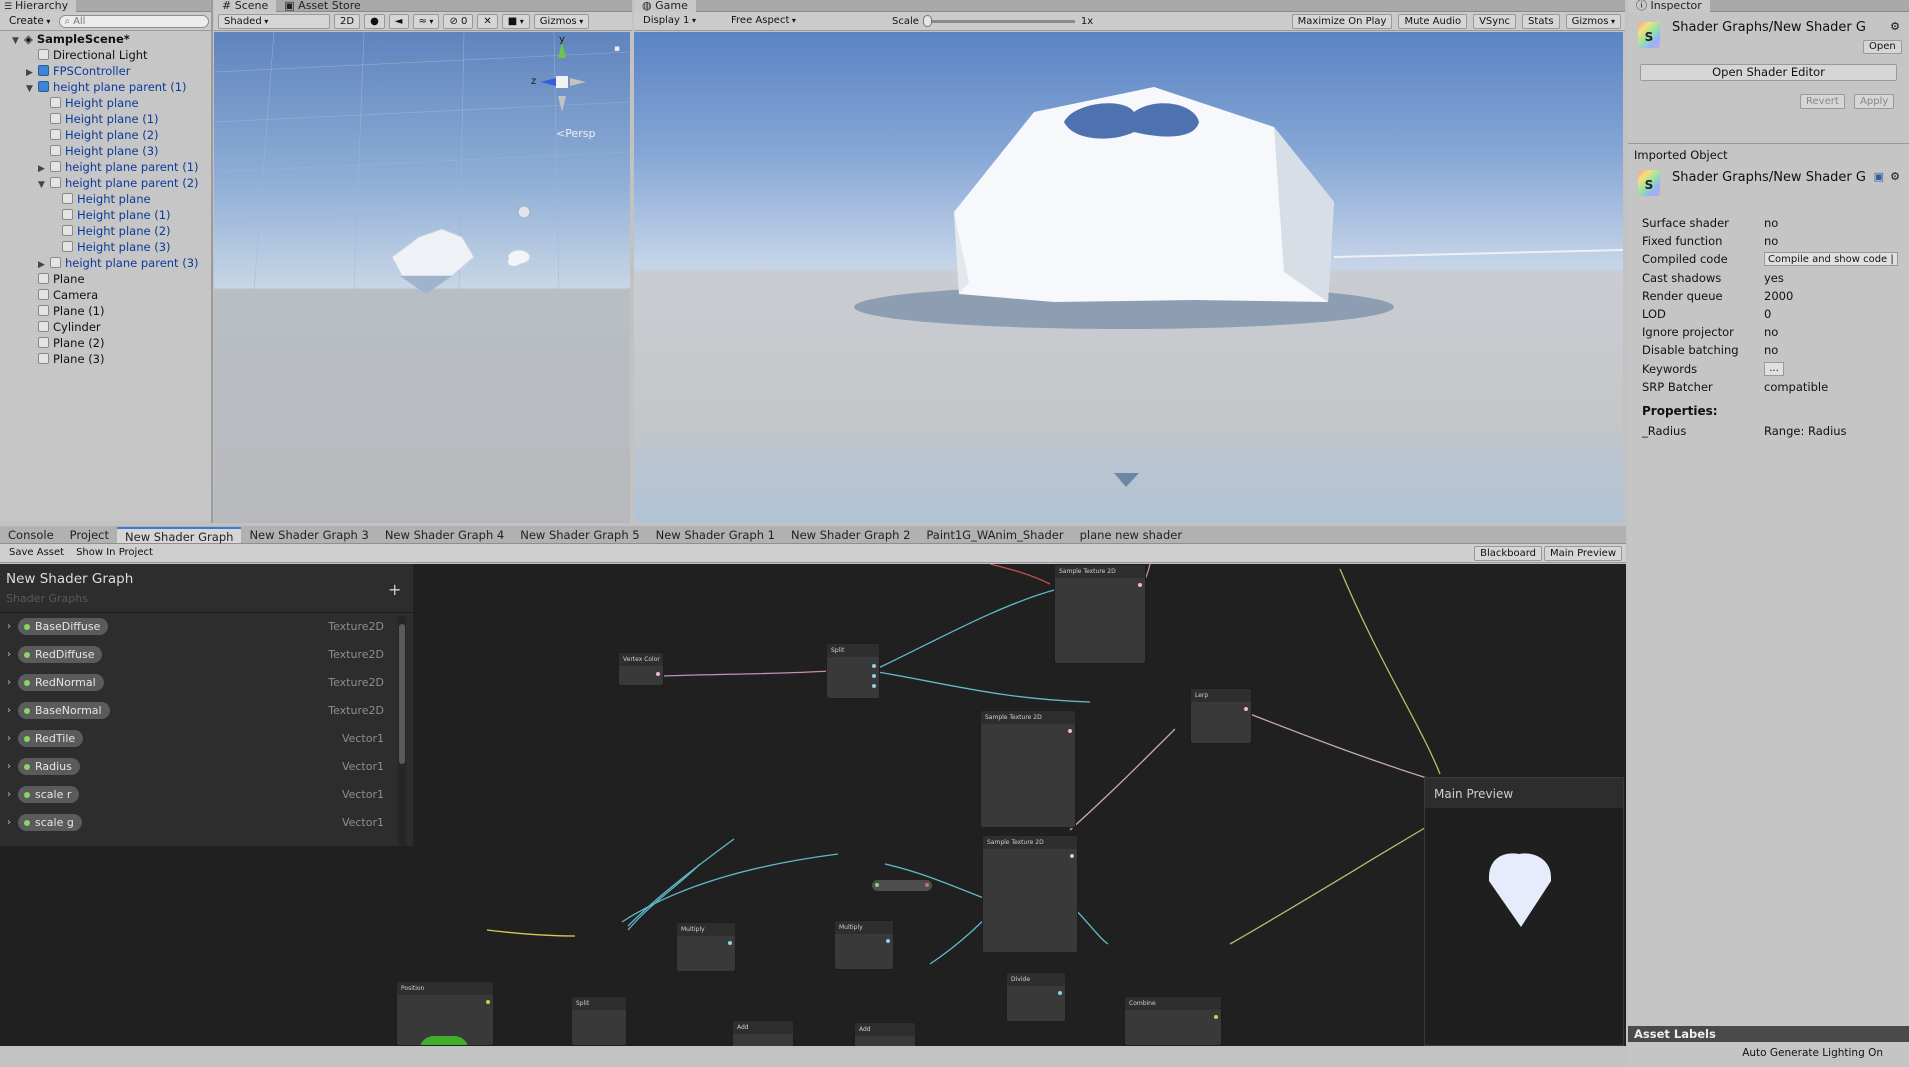 The width and height of the screenshot is (1909, 1067). Describe the element at coordinates (562, 79) in the screenshot. I see `scene-orientation-gizmo: y z` at that location.